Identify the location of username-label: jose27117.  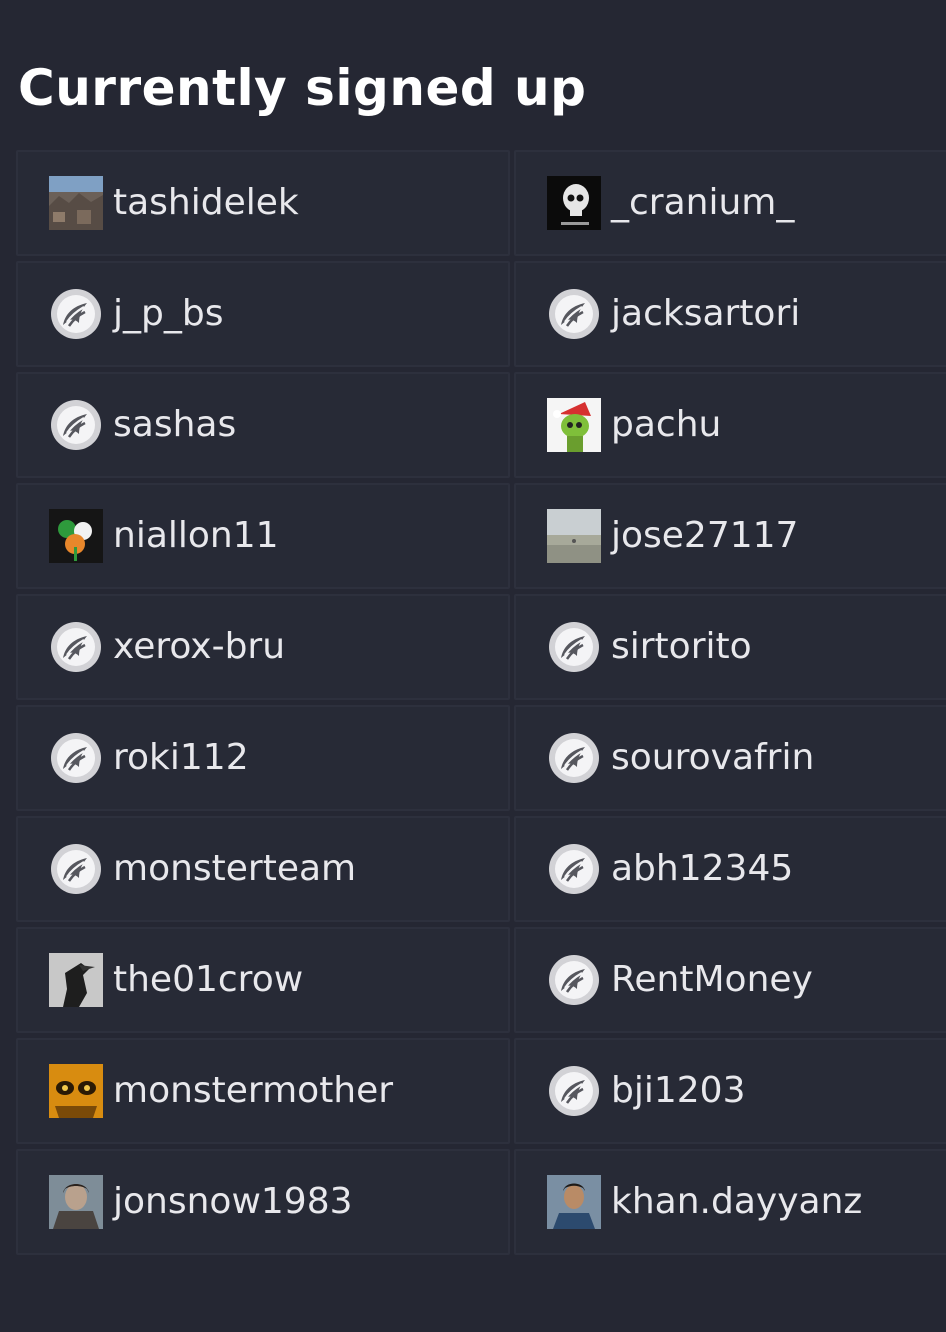
(704, 536).